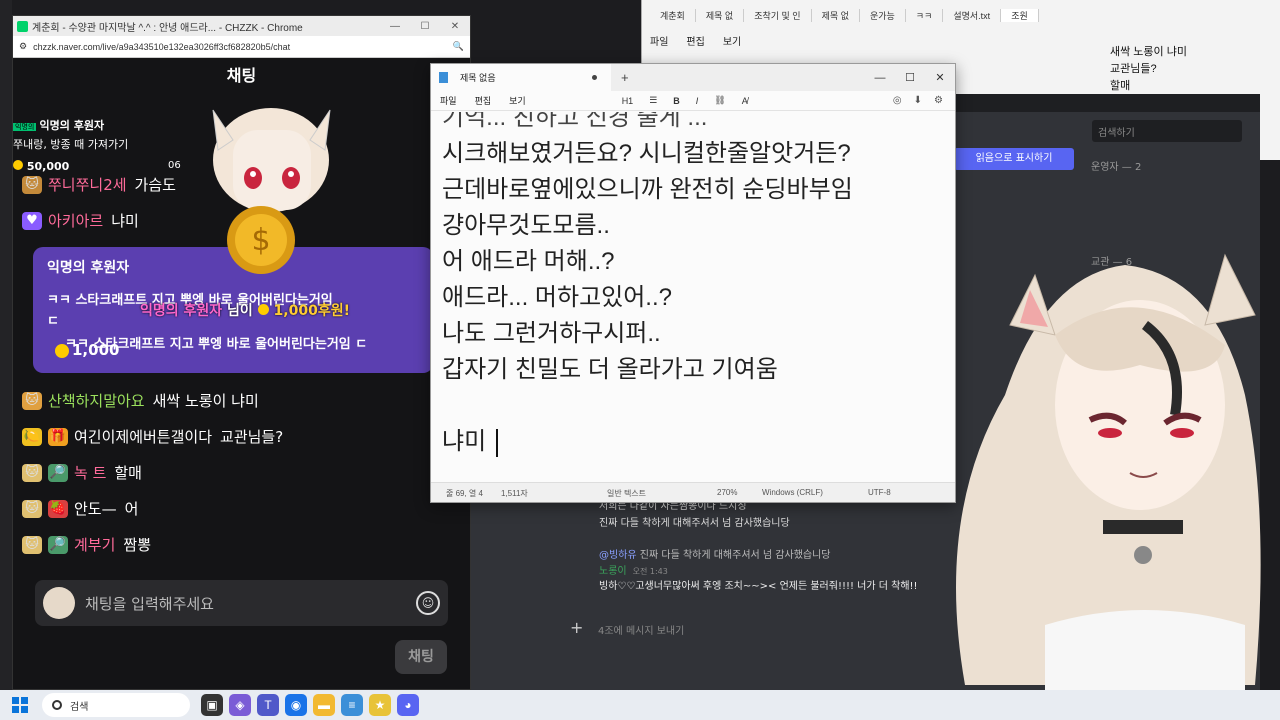  I want to click on bg-tab: 설명서.txt, so click(972, 15).